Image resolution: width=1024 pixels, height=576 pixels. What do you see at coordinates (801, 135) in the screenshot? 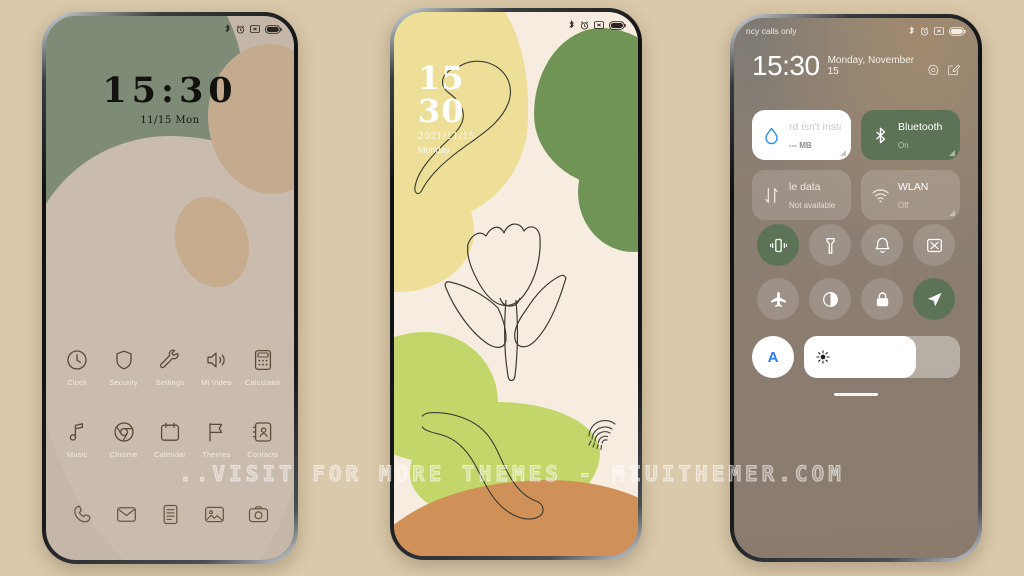
I see `tile-sdcard: rd isn't installe --- MB` at bounding box center [801, 135].